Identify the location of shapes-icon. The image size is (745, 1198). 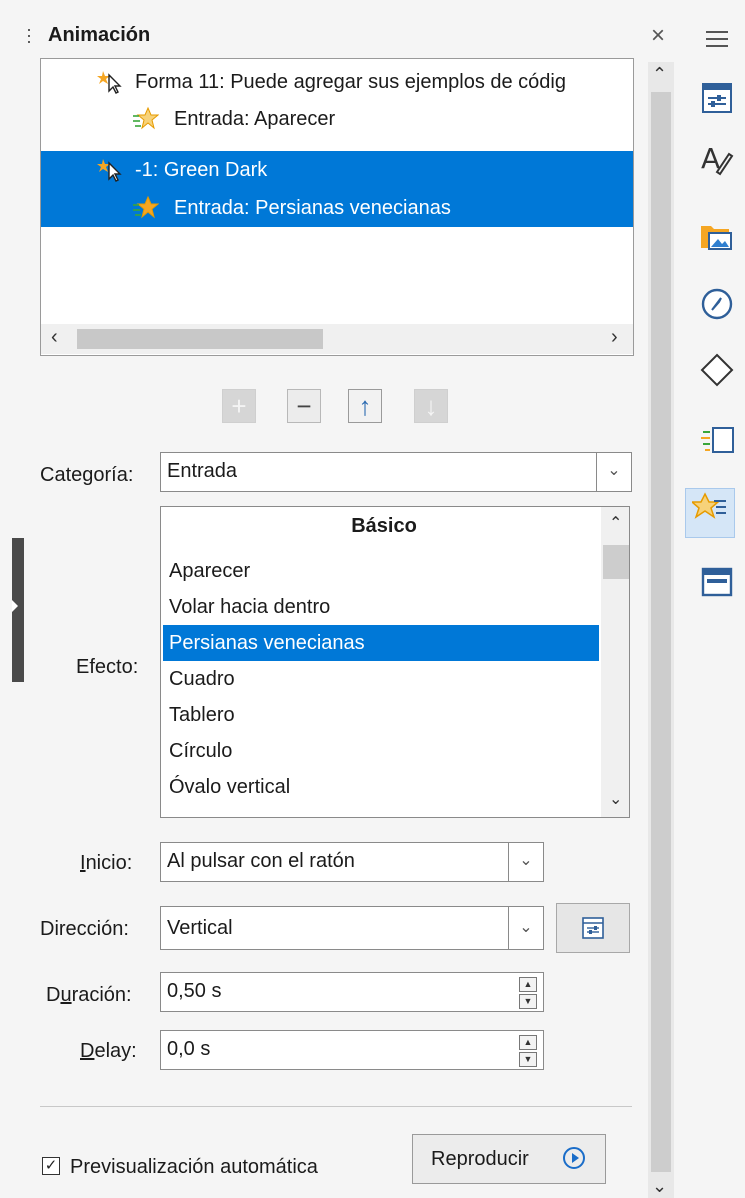
(717, 377).